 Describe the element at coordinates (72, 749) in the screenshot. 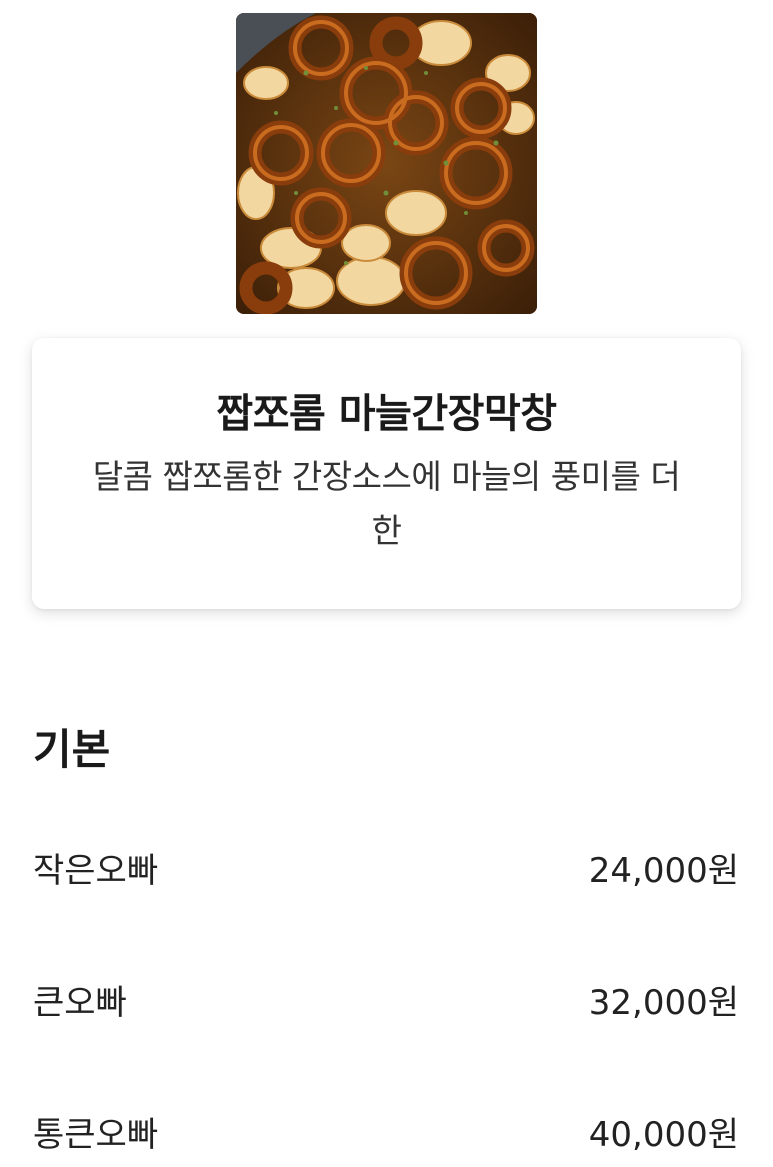

I see `options-section-title: 기본` at that location.